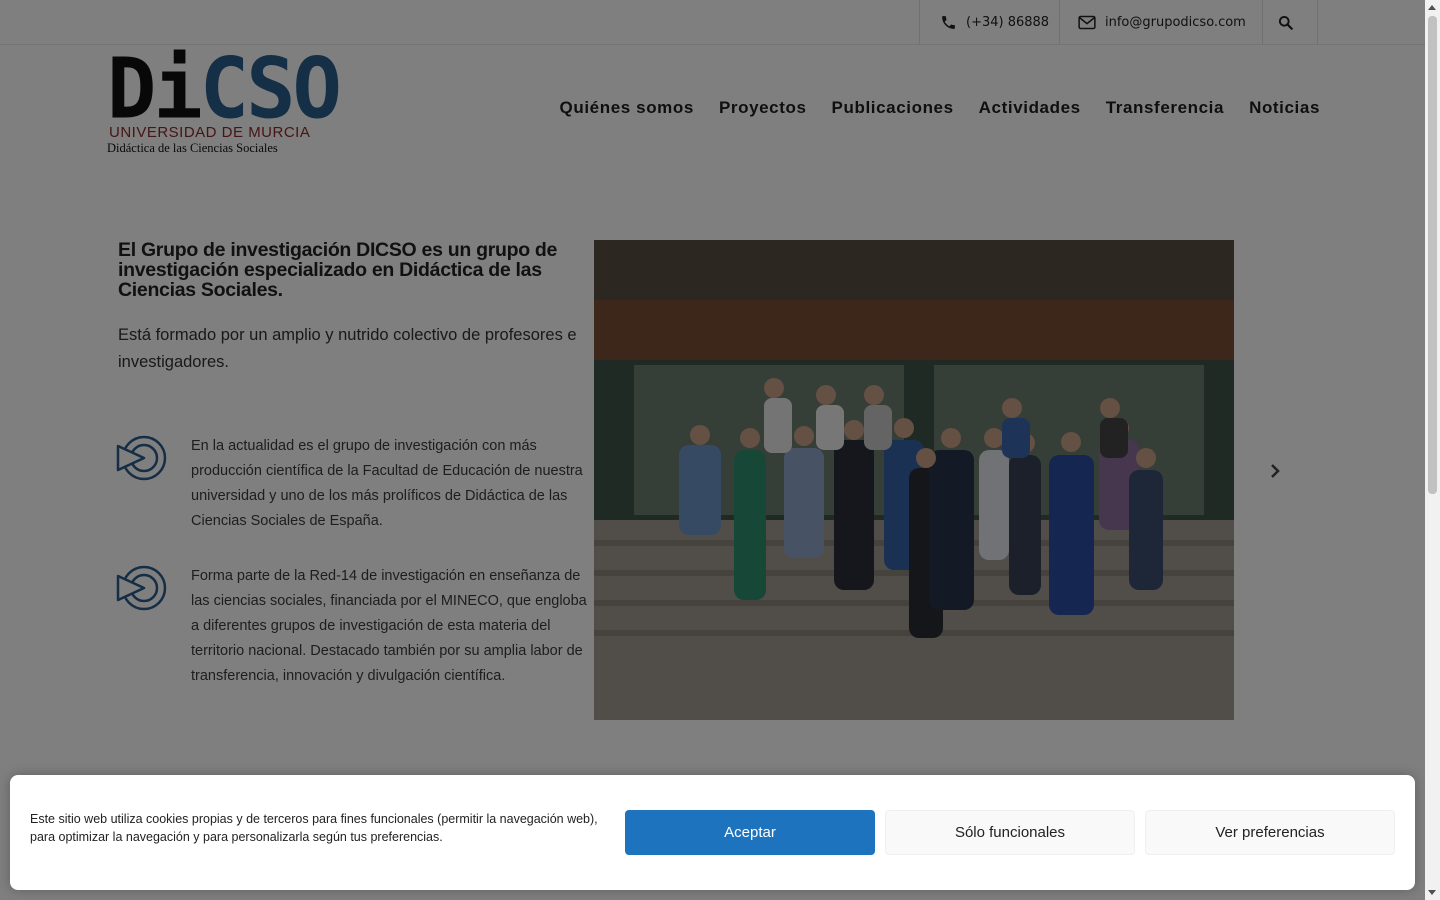 The width and height of the screenshot is (1440, 900). What do you see at coordinates (1270, 832) in the screenshot?
I see `cookie-preferences-button: Ver preferencias` at bounding box center [1270, 832].